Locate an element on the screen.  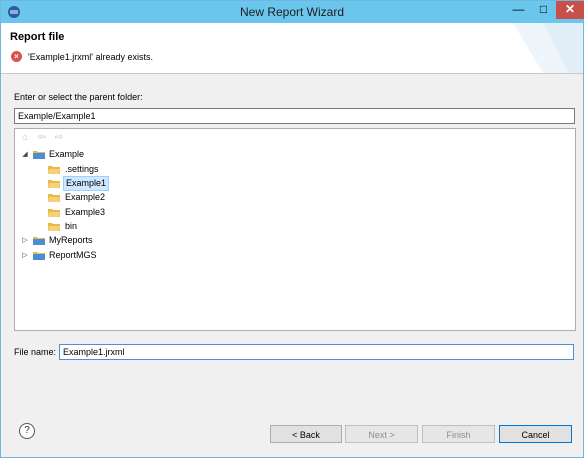
close-button: ✕ is located at coordinates (570, 10).